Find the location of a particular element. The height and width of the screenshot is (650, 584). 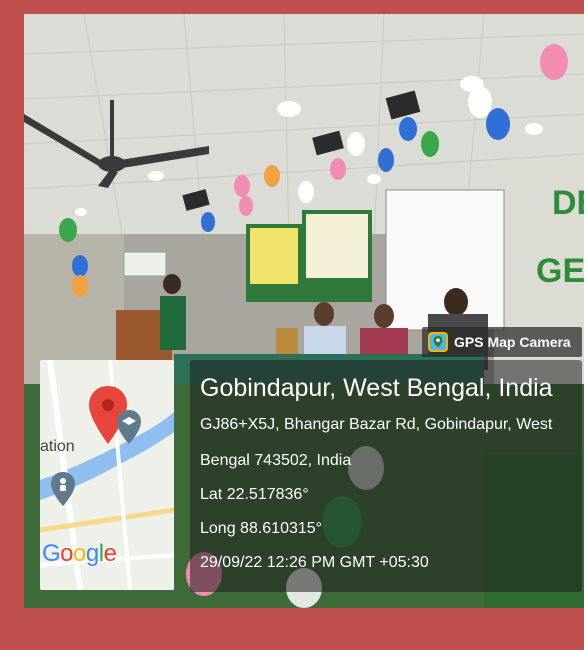

google-logo: Google is located at coordinates (79, 554).